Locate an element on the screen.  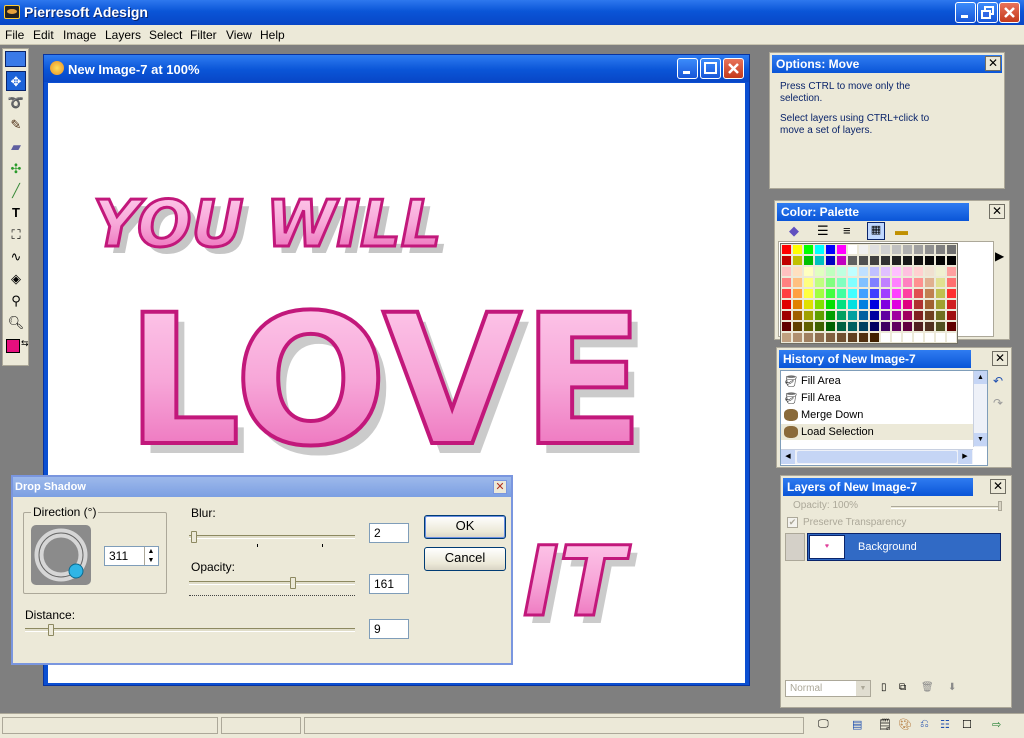
history-vertical-scrollbar: ▲ ▼ is located at coordinates (980, 409).